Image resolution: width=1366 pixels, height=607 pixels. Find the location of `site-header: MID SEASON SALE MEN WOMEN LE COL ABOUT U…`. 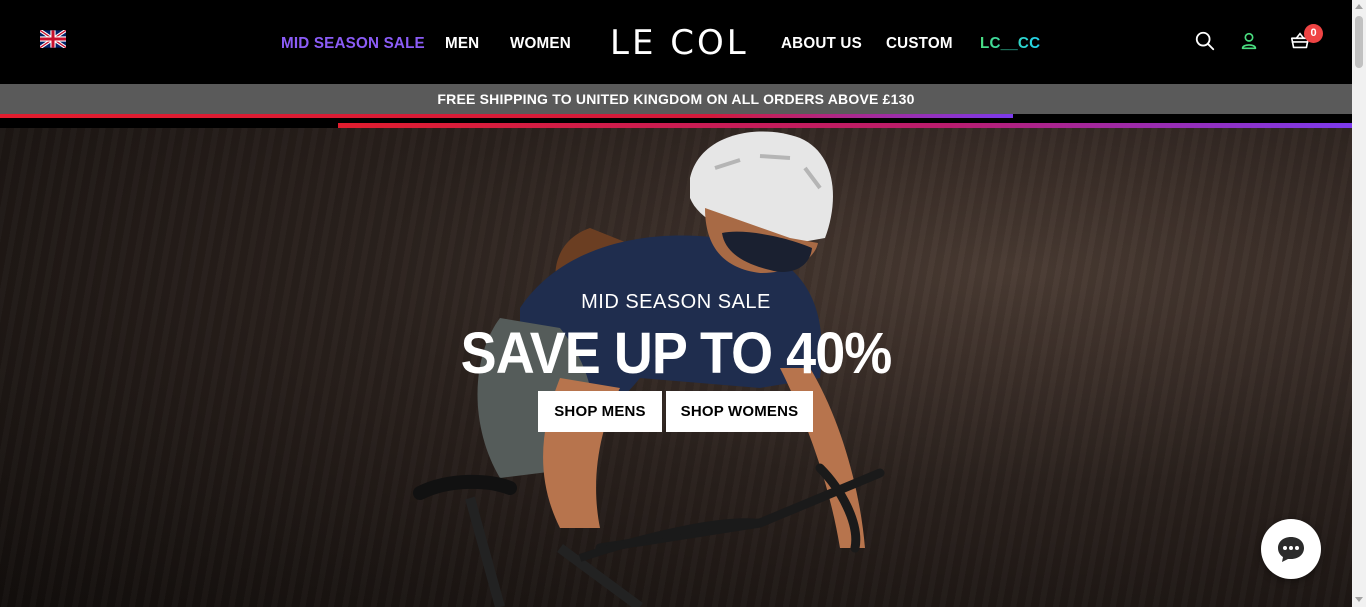

site-header: MID SEASON SALE MEN WOMEN LE COL ABOUT U… is located at coordinates (676, 42).